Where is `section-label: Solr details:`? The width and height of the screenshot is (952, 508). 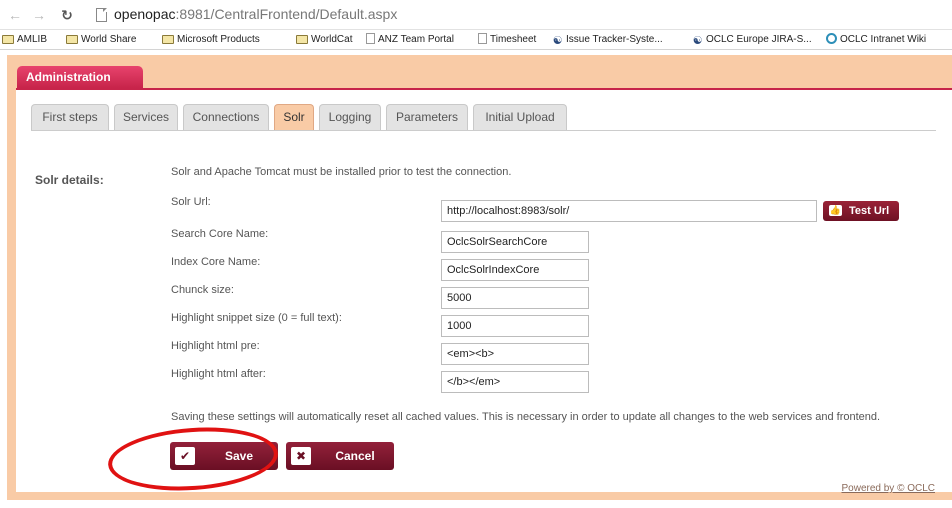
section-label: Solr details: is located at coordinates (69, 180).